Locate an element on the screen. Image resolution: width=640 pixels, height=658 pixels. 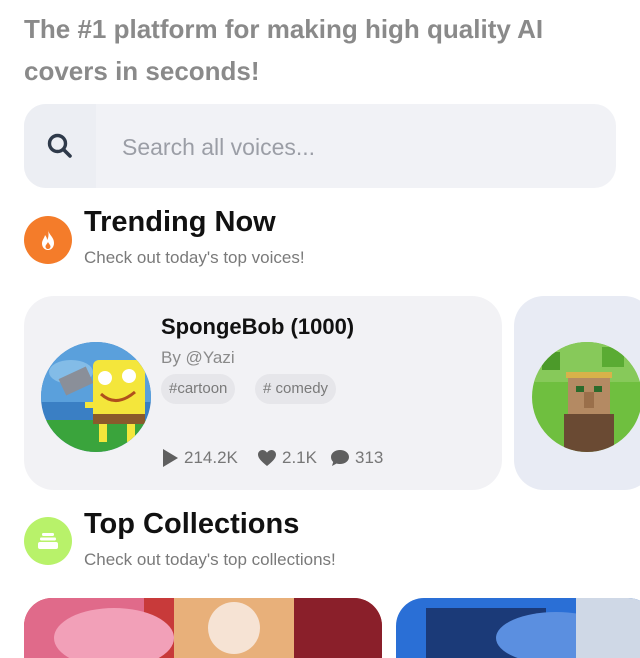
search-bar is located at coordinates (320, 146).